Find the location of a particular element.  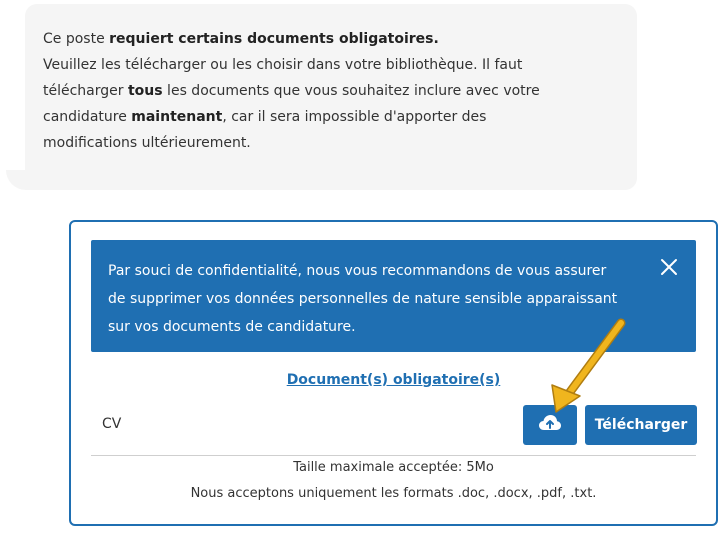

message-line-5: modifications ultérieurement. is located at coordinates (147, 143).